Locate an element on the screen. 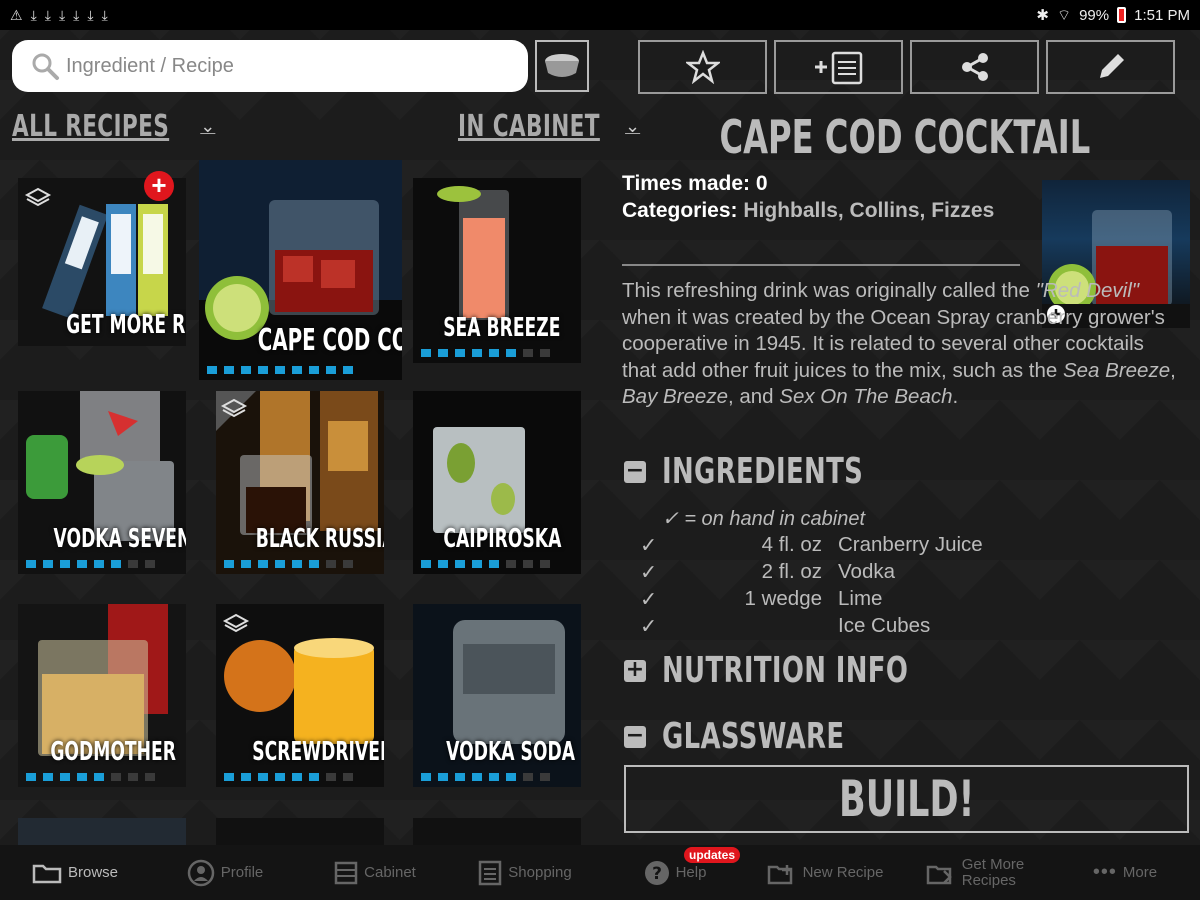 The height and width of the screenshot is (900, 1200). nav-cabinet: Cabinet is located at coordinates (375, 872).